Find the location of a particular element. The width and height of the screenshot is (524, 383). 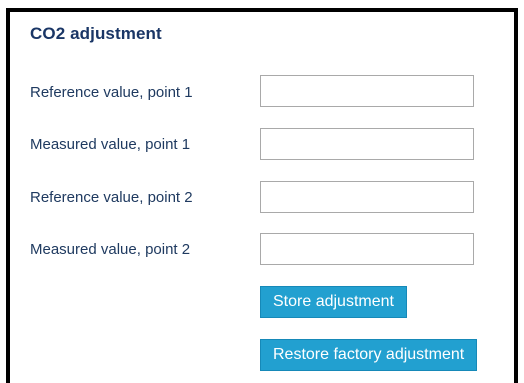

store-adjustment-button: Store adjustment is located at coordinates (333, 302).